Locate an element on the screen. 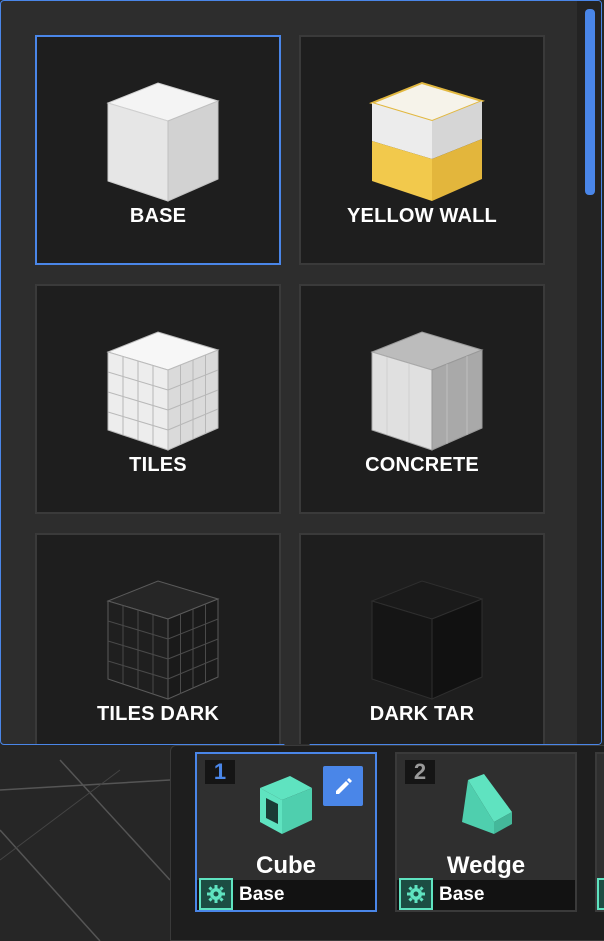 Image resolution: width=604 pixels, height=941 pixels. material-tile-yellow-wall: YELLOW WALL is located at coordinates (422, 150).